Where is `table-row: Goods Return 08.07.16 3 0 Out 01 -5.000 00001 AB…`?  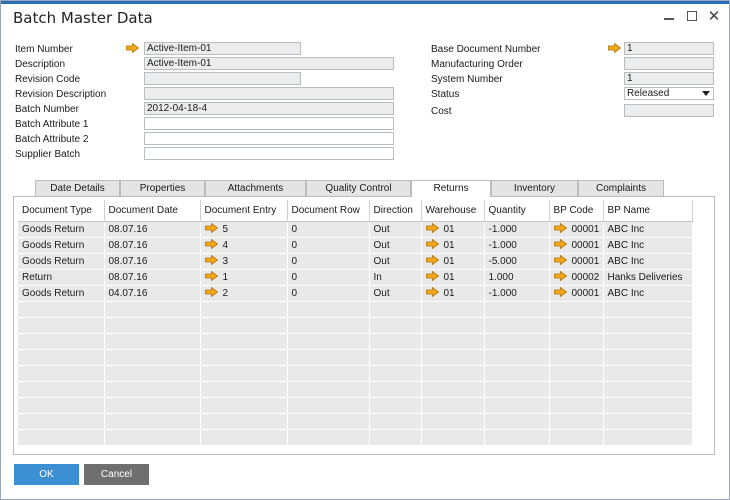
table-row: Goods Return 08.07.16 3 0 Out 01 -5.000 00001 AB… is located at coordinates (355, 261).